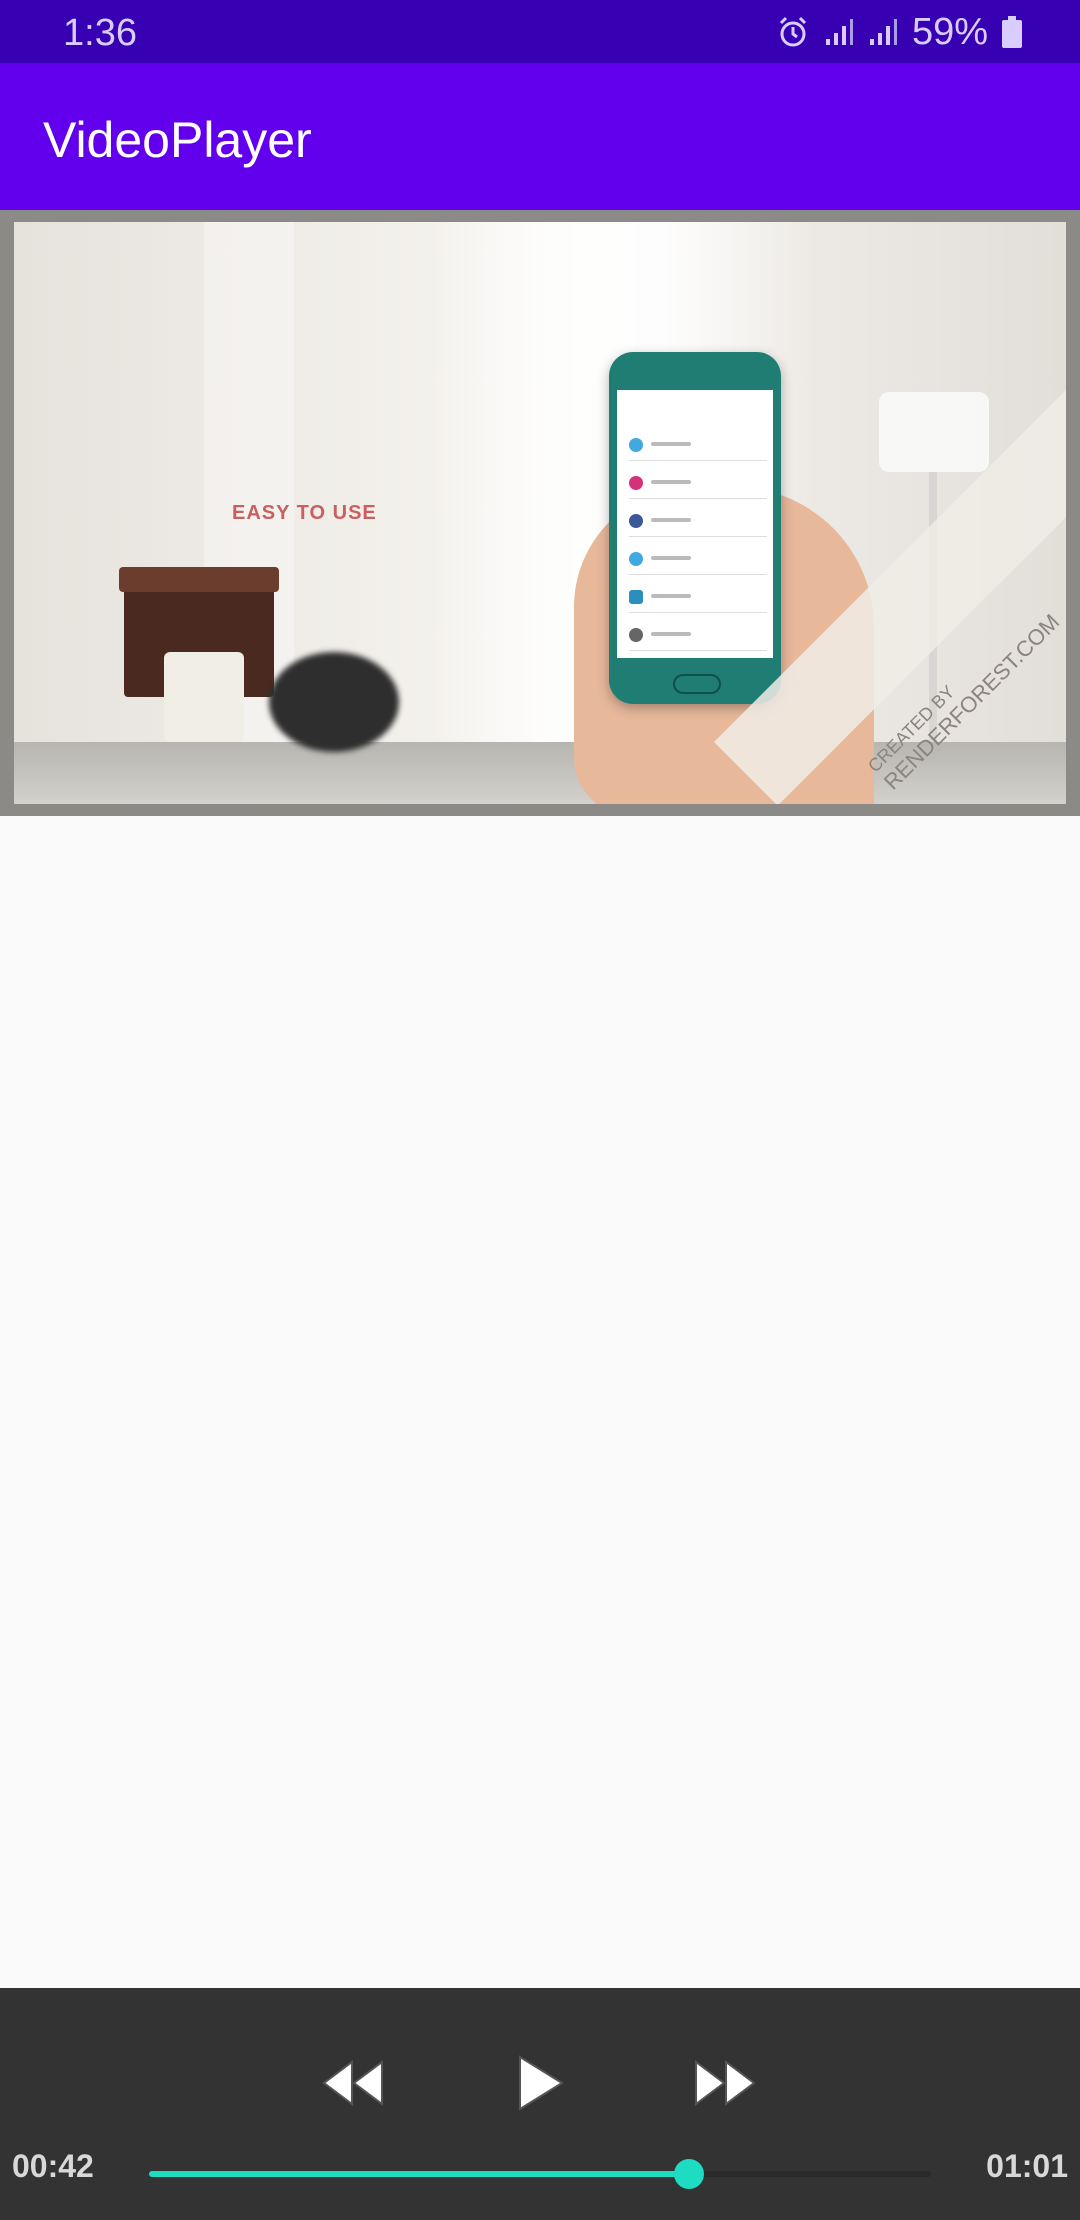  What do you see at coordinates (793, 32) in the screenshot?
I see `alarm-icon` at bounding box center [793, 32].